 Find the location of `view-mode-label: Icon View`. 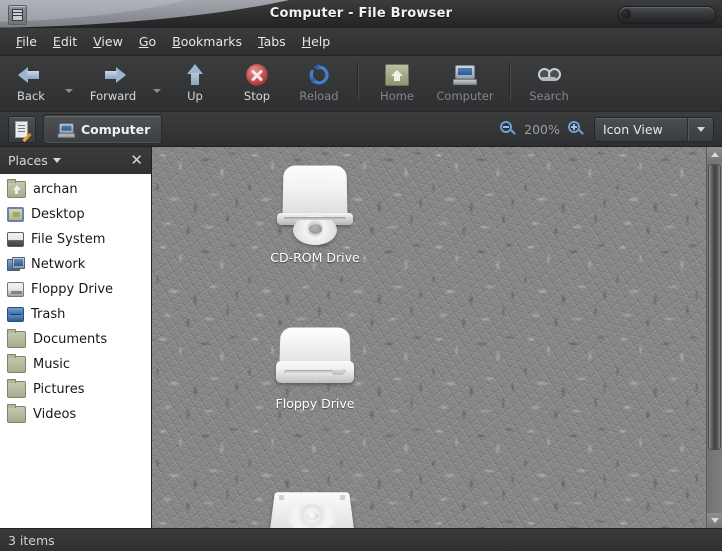

view-mode-label: Icon View is located at coordinates (633, 129).